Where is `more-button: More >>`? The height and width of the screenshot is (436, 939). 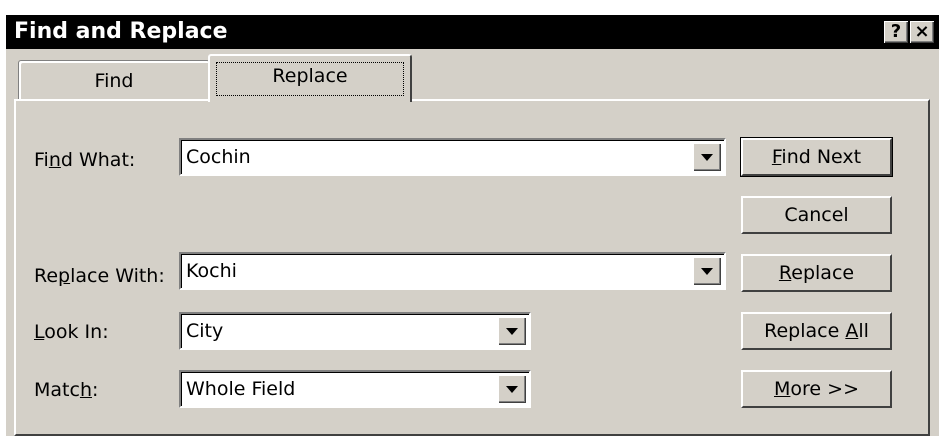 more-button: More >> is located at coordinates (816, 389).